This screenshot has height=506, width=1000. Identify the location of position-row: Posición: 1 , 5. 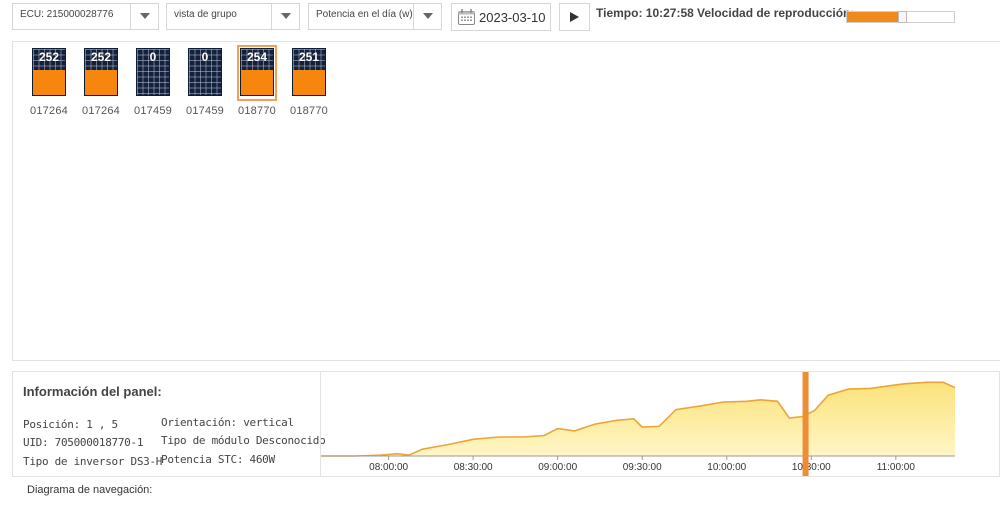
(70, 424).